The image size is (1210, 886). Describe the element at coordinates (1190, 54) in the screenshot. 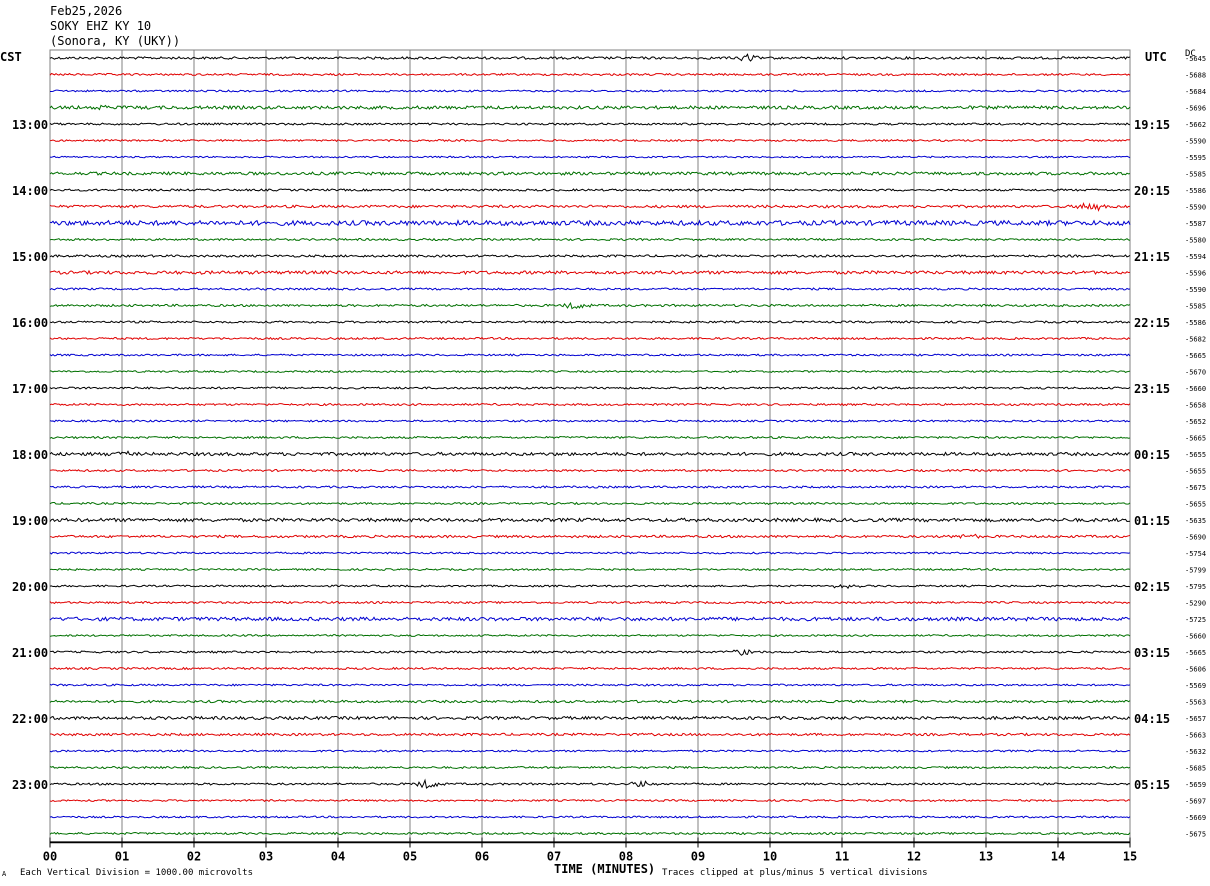

I see `dc-offset-header: DC` at that location.